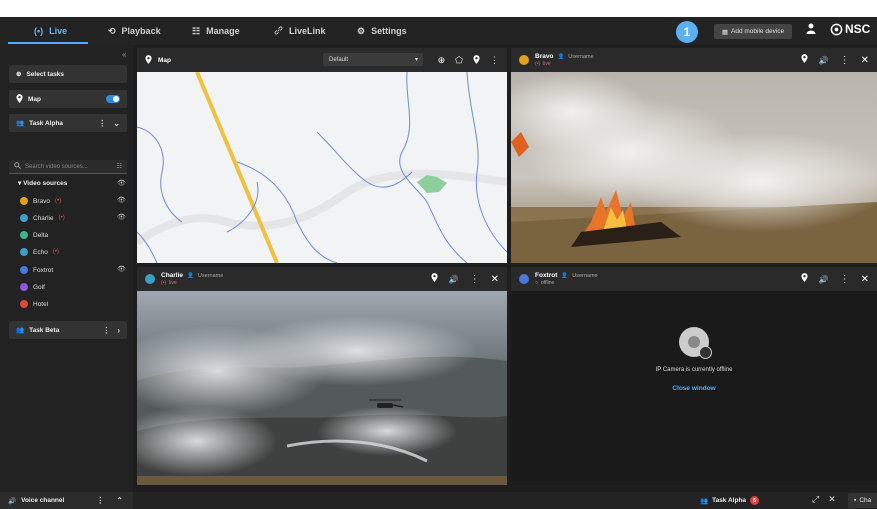  I want to click on qr-icon: ▦, so click(725, 32).